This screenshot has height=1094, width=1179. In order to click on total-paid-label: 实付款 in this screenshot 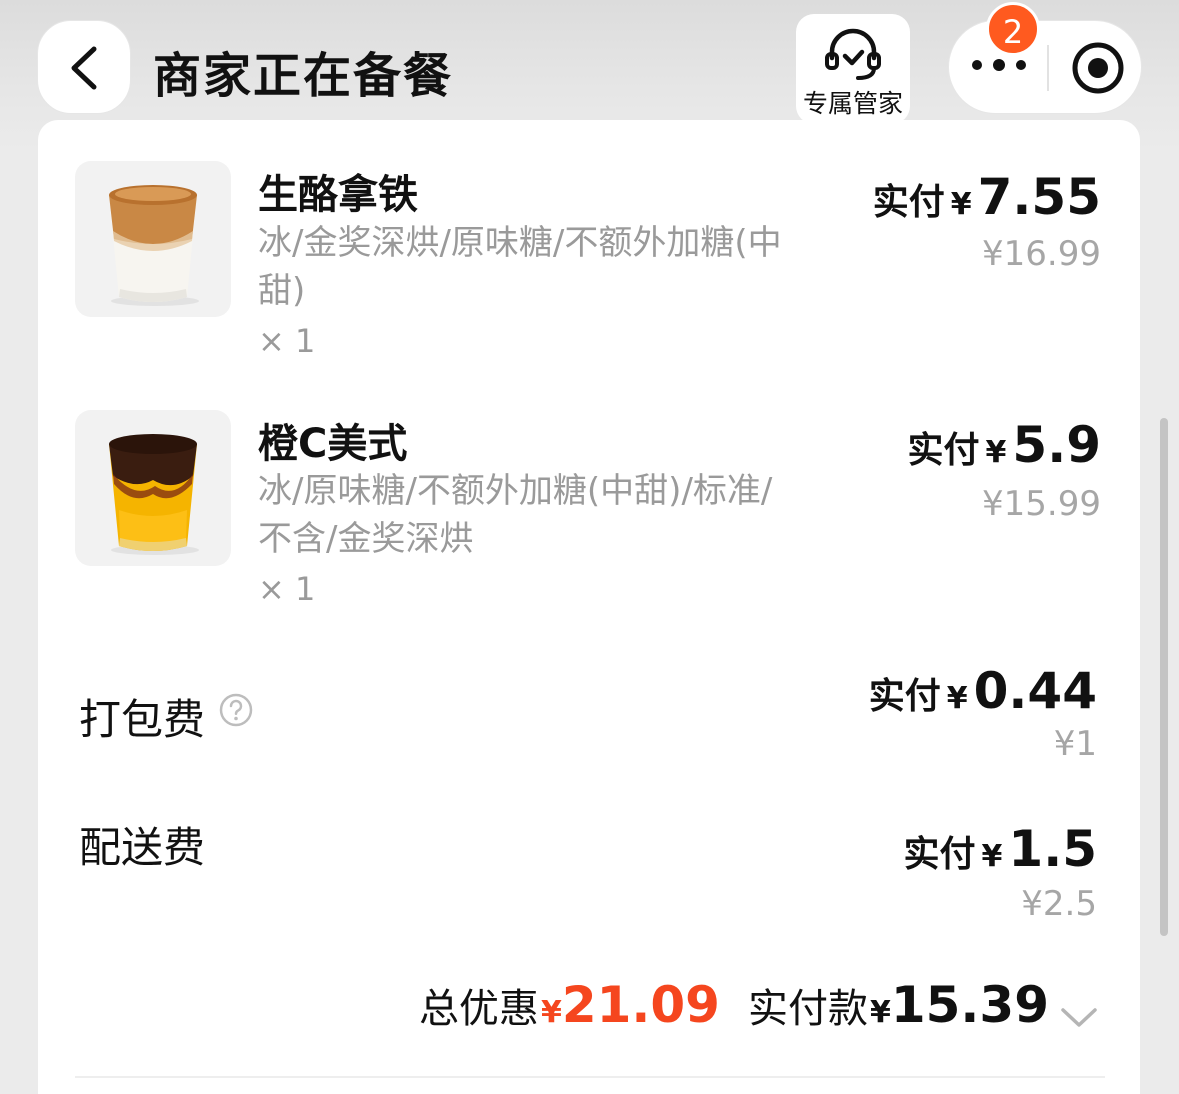, I will do `click(807, 1009)`.